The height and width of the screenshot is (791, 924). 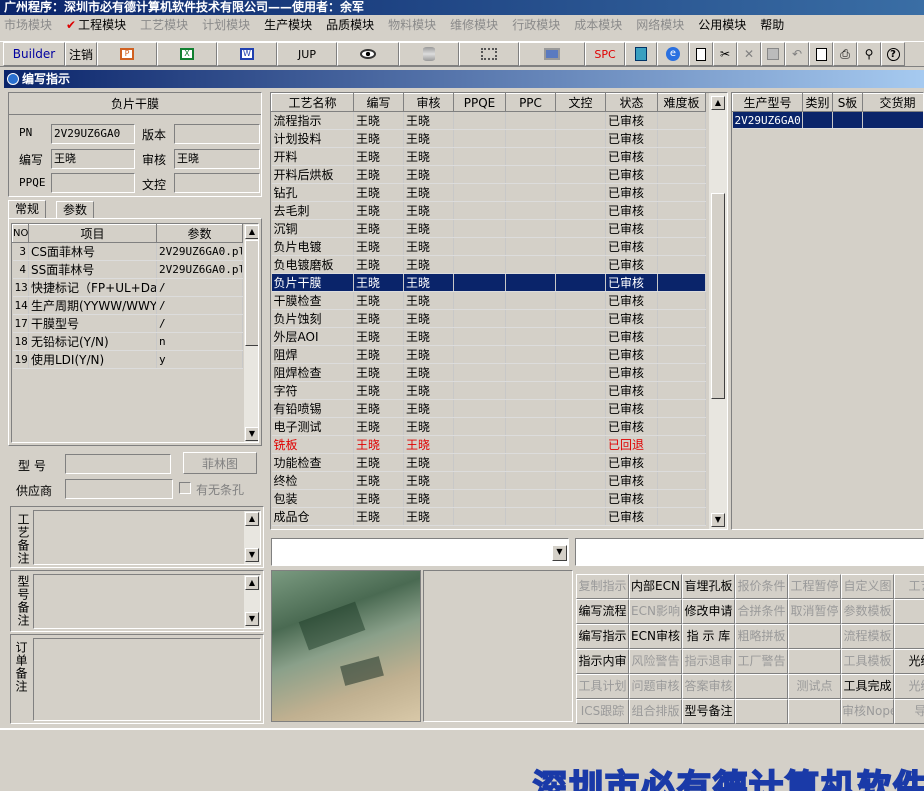 What do you see at coordinates (307, 54) in the screenshot?
I see `jup-button: JUP` at bounding box center [307, 54].